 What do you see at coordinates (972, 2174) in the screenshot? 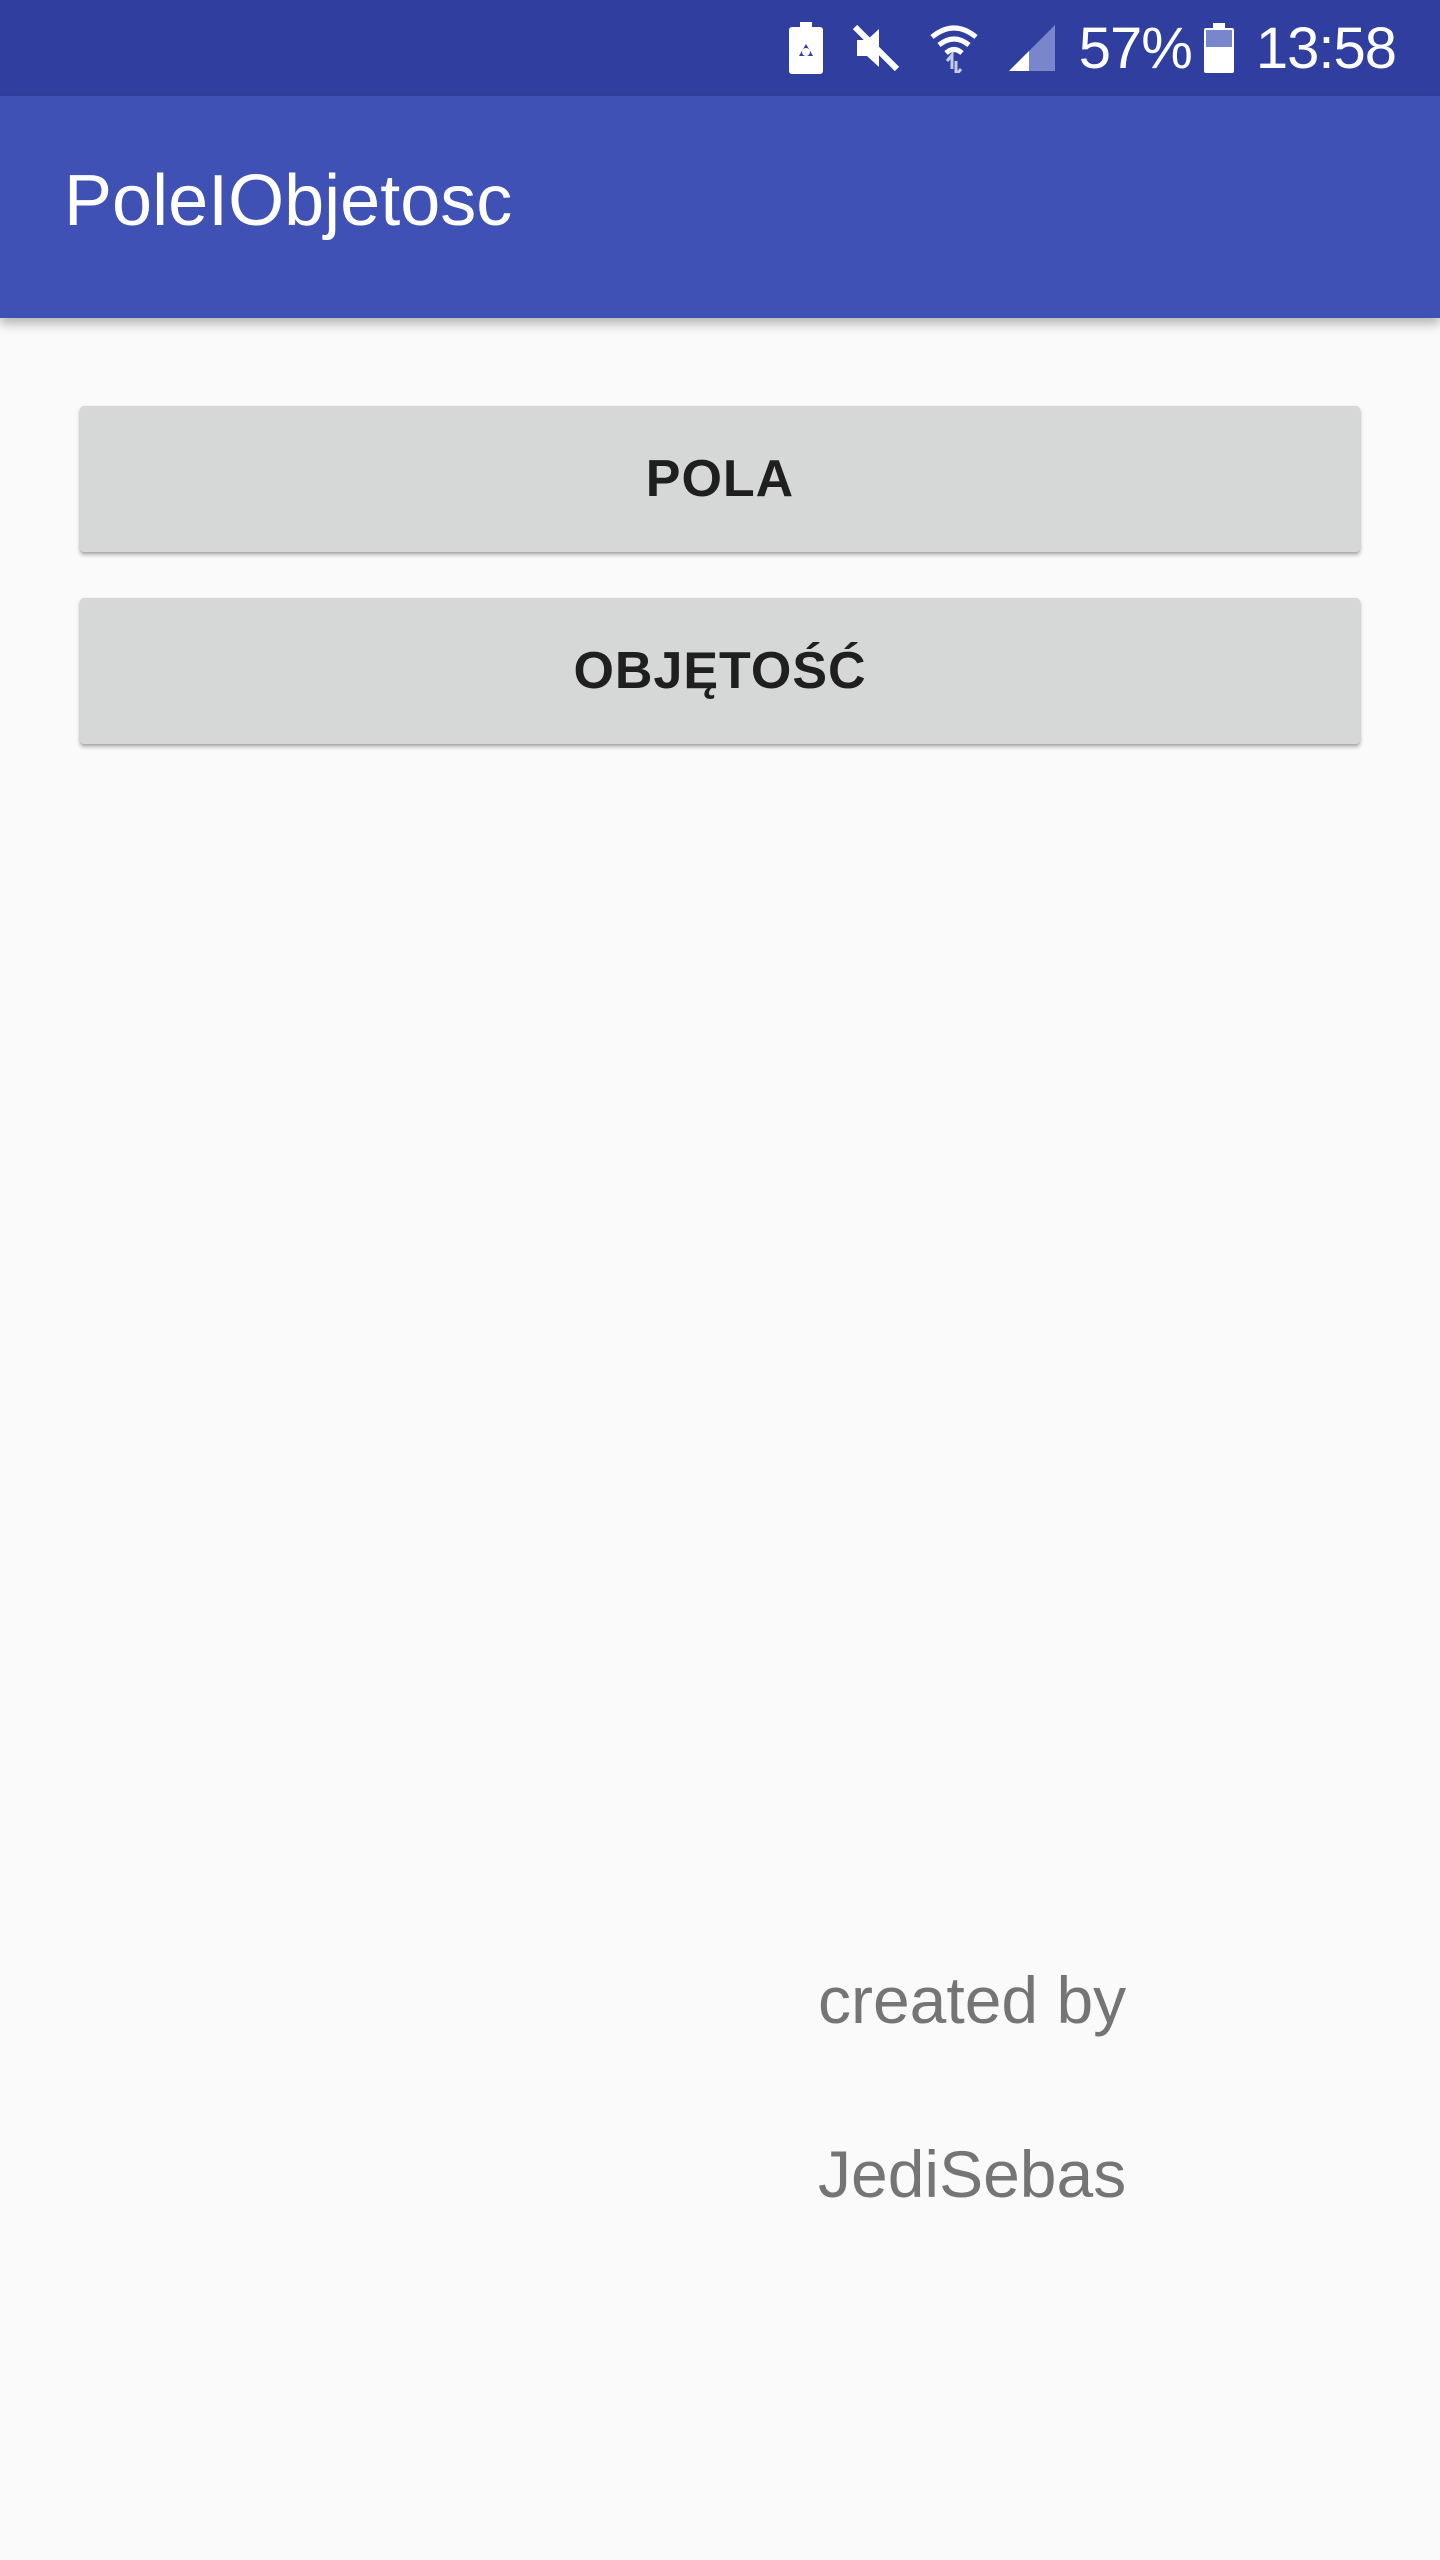
I see `credit-author: JediSebas` at bounding box center [972, 2174].